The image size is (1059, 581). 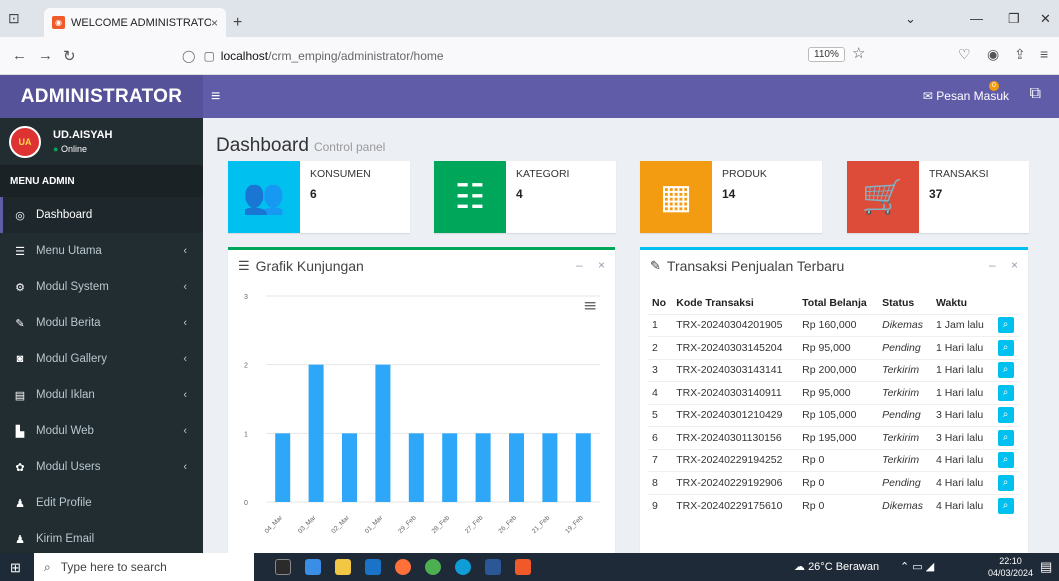 What do you see at coordinates (19, 55) in the screenshot?
I see `back-icon: ←` at bounding box center [19, 55].